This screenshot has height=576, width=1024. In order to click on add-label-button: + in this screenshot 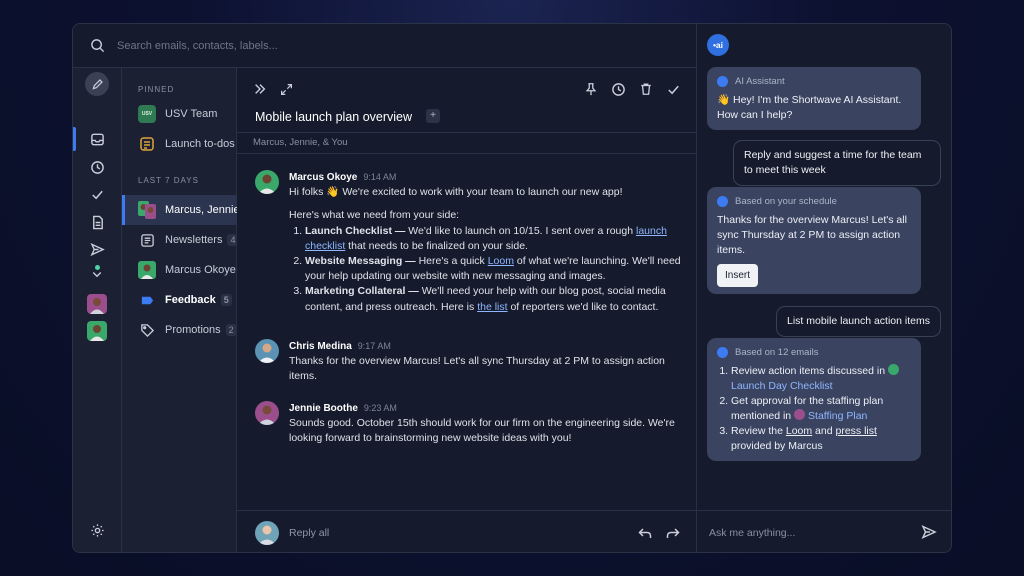, I will do `click(433, 116)`.